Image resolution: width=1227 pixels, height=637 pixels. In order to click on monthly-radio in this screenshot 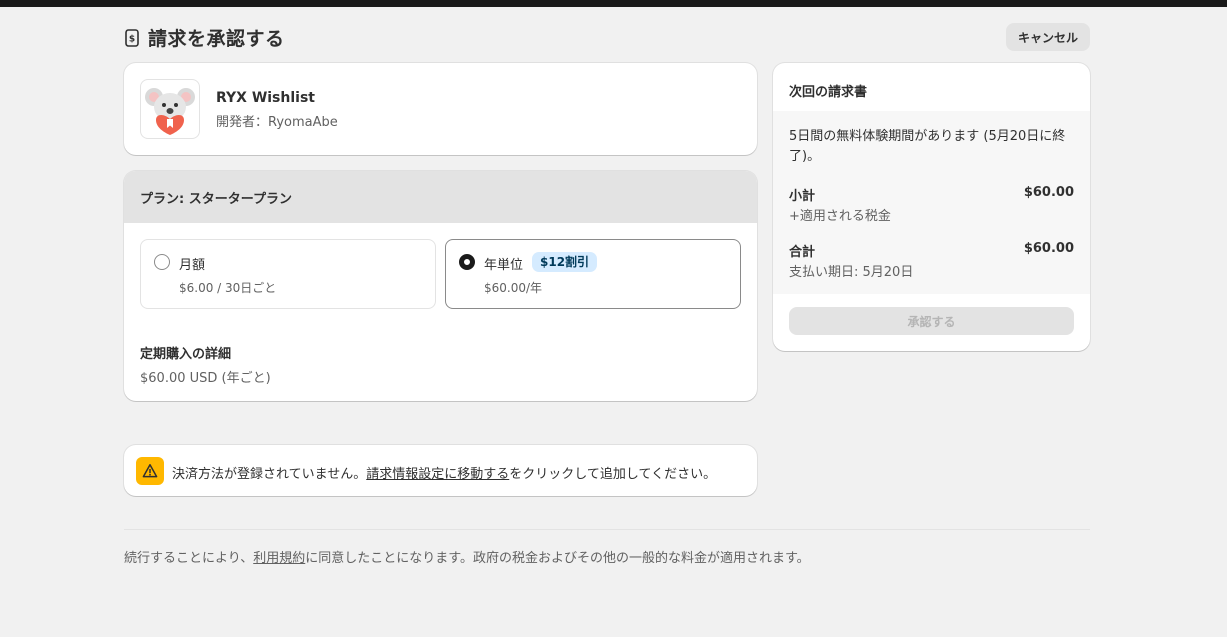, I will do `click(162, 262)`.